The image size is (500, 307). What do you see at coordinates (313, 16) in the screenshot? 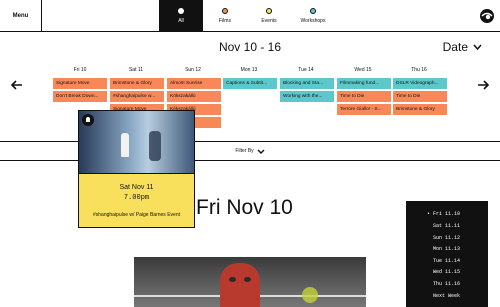
I see `tab-workshops: Workshops` at bounding box center [313, 16].